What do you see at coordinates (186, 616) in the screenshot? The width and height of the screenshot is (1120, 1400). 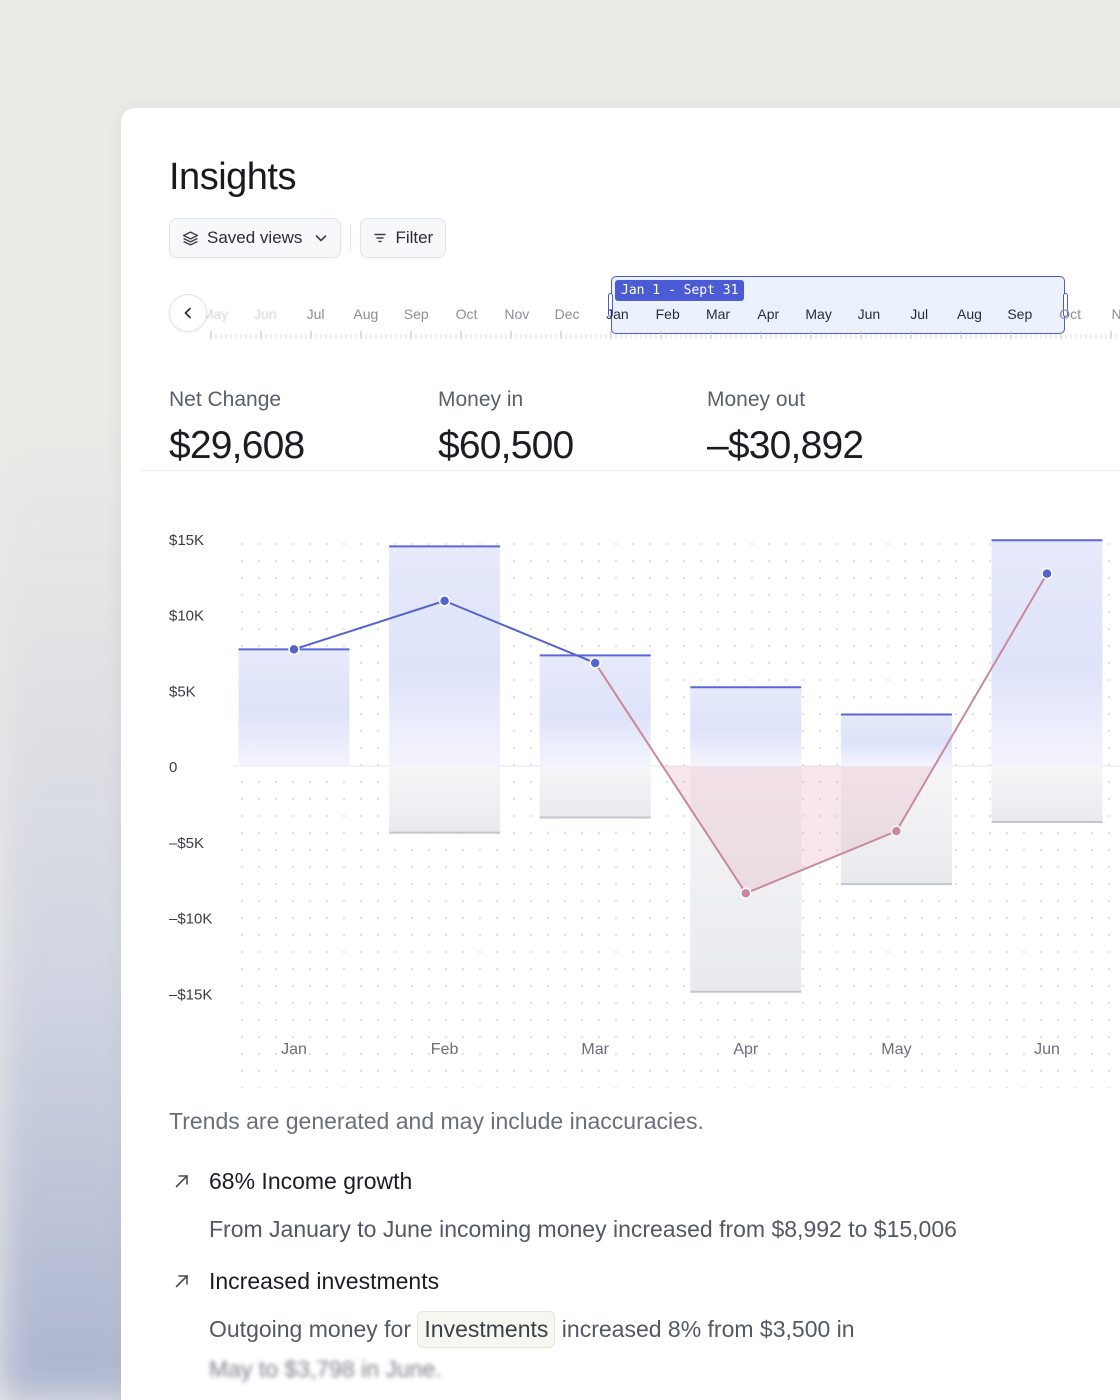 I see `y-tick-label: $10K` at bounding box center [186, 616].